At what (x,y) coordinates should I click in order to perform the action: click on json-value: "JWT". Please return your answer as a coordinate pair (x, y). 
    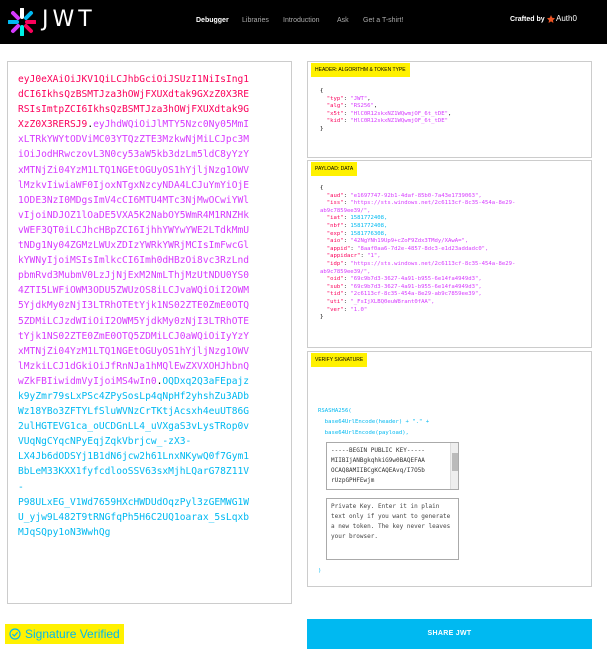
    Looking at the image, I should click on (359, 98).